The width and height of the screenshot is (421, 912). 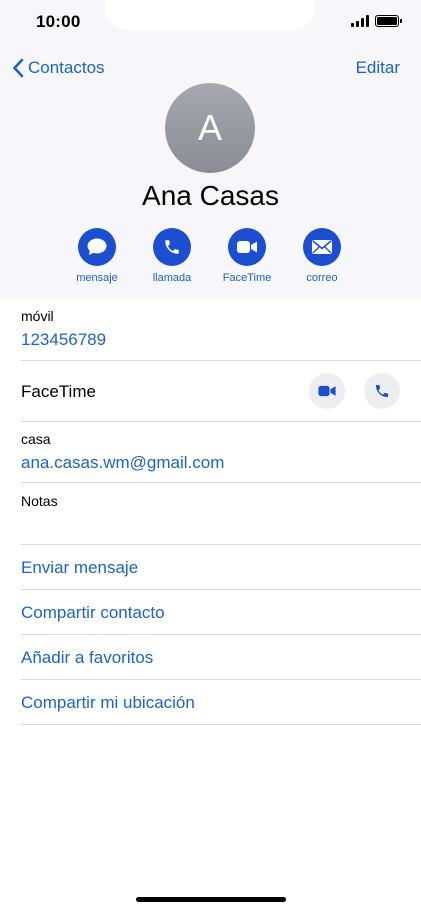 I want to click on mail-action-label: correo, so click(x=322, y=278).